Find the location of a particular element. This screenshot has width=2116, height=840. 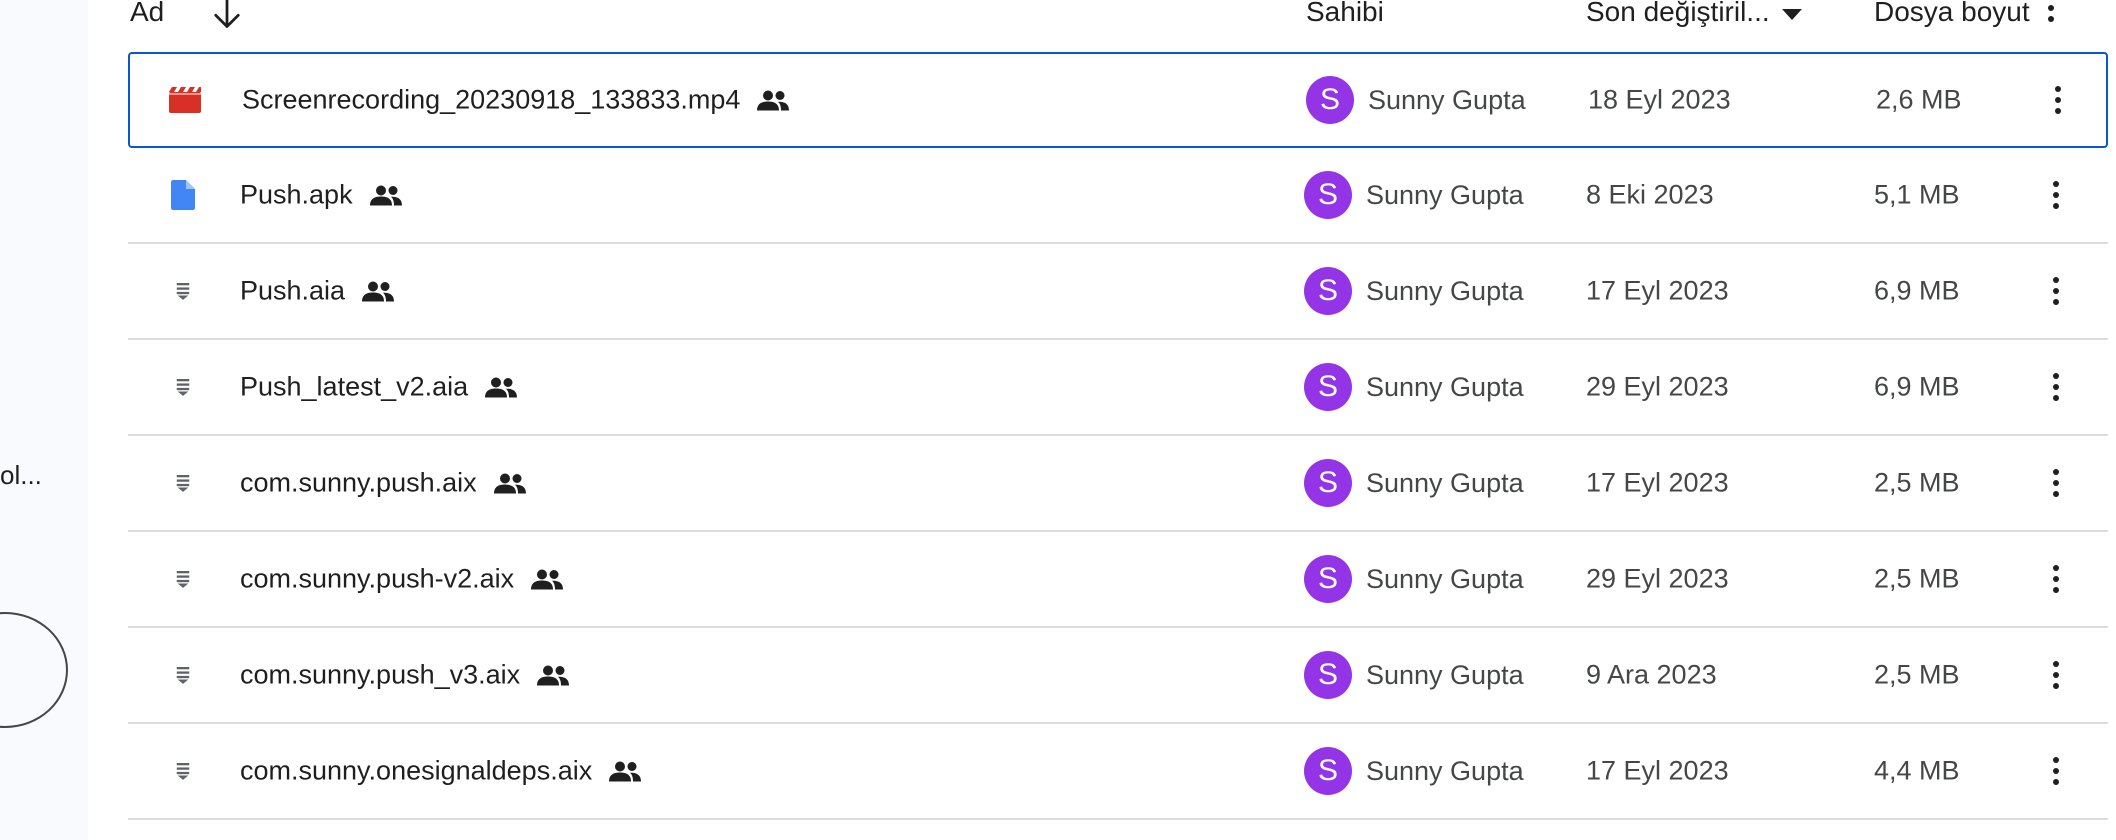

file-name: com.sunny.onesignaldeps.aix is located at coordinates (416, 770).